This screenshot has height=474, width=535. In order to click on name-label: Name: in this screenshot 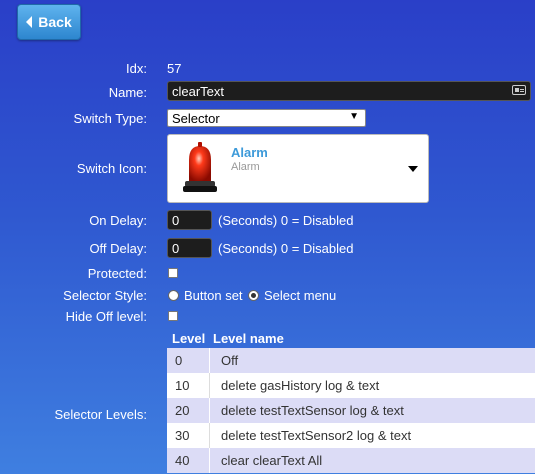, I will do `click(127, 92)`.